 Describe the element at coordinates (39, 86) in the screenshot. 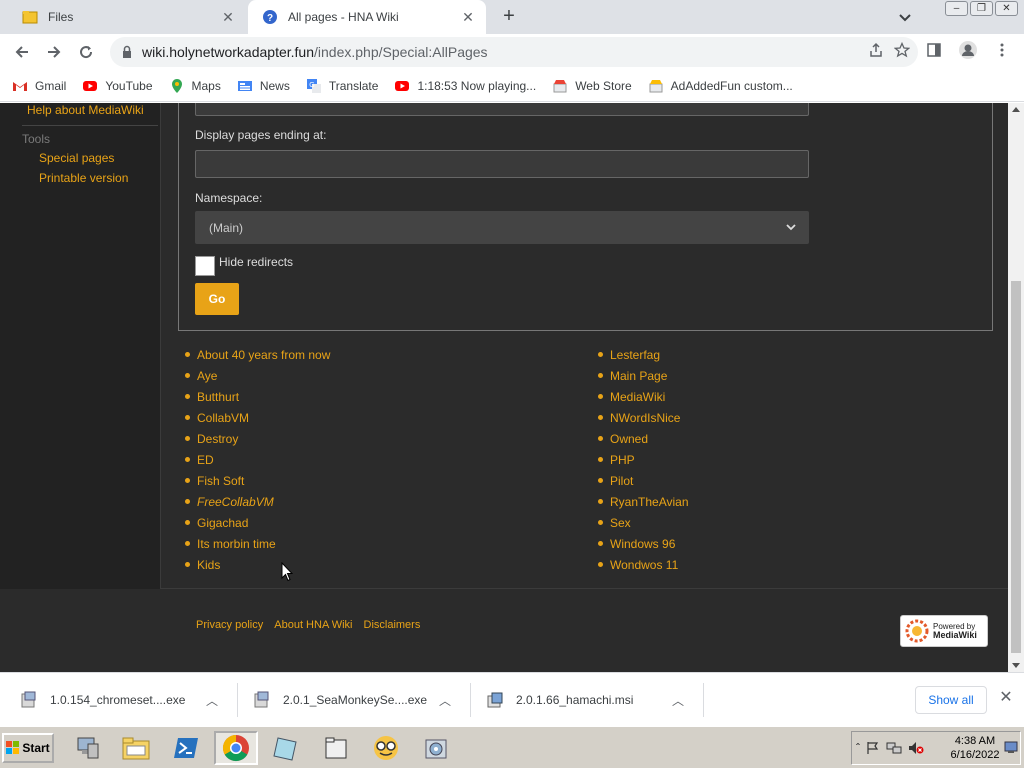

I see `bookmark-gmail: Gmail` at that location.